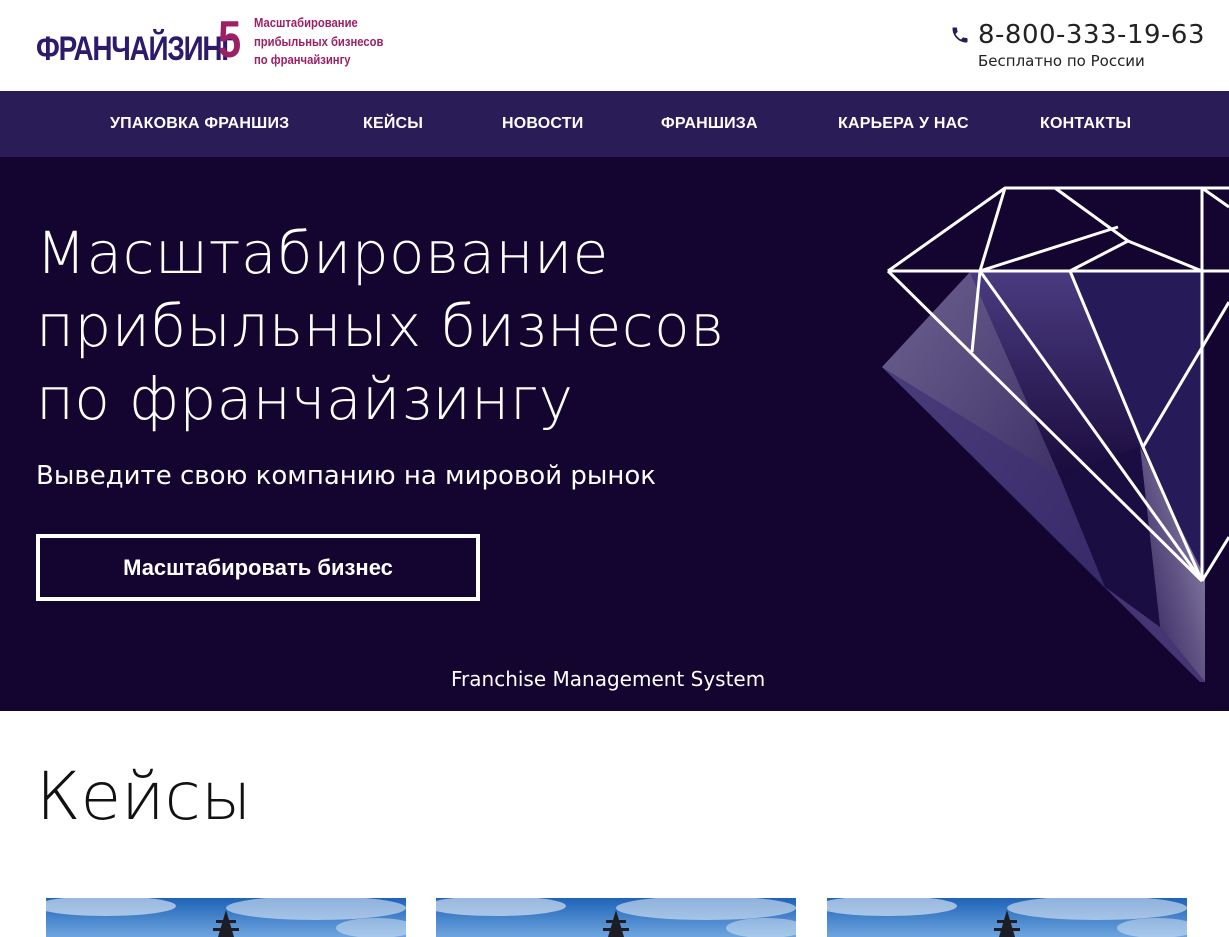 The height and width of the screenshot is (937, 1229). Describe the element at coordinates (1091, 35) in the screenshot. I see `phone-number: 8-800-333-19-63` at that location.